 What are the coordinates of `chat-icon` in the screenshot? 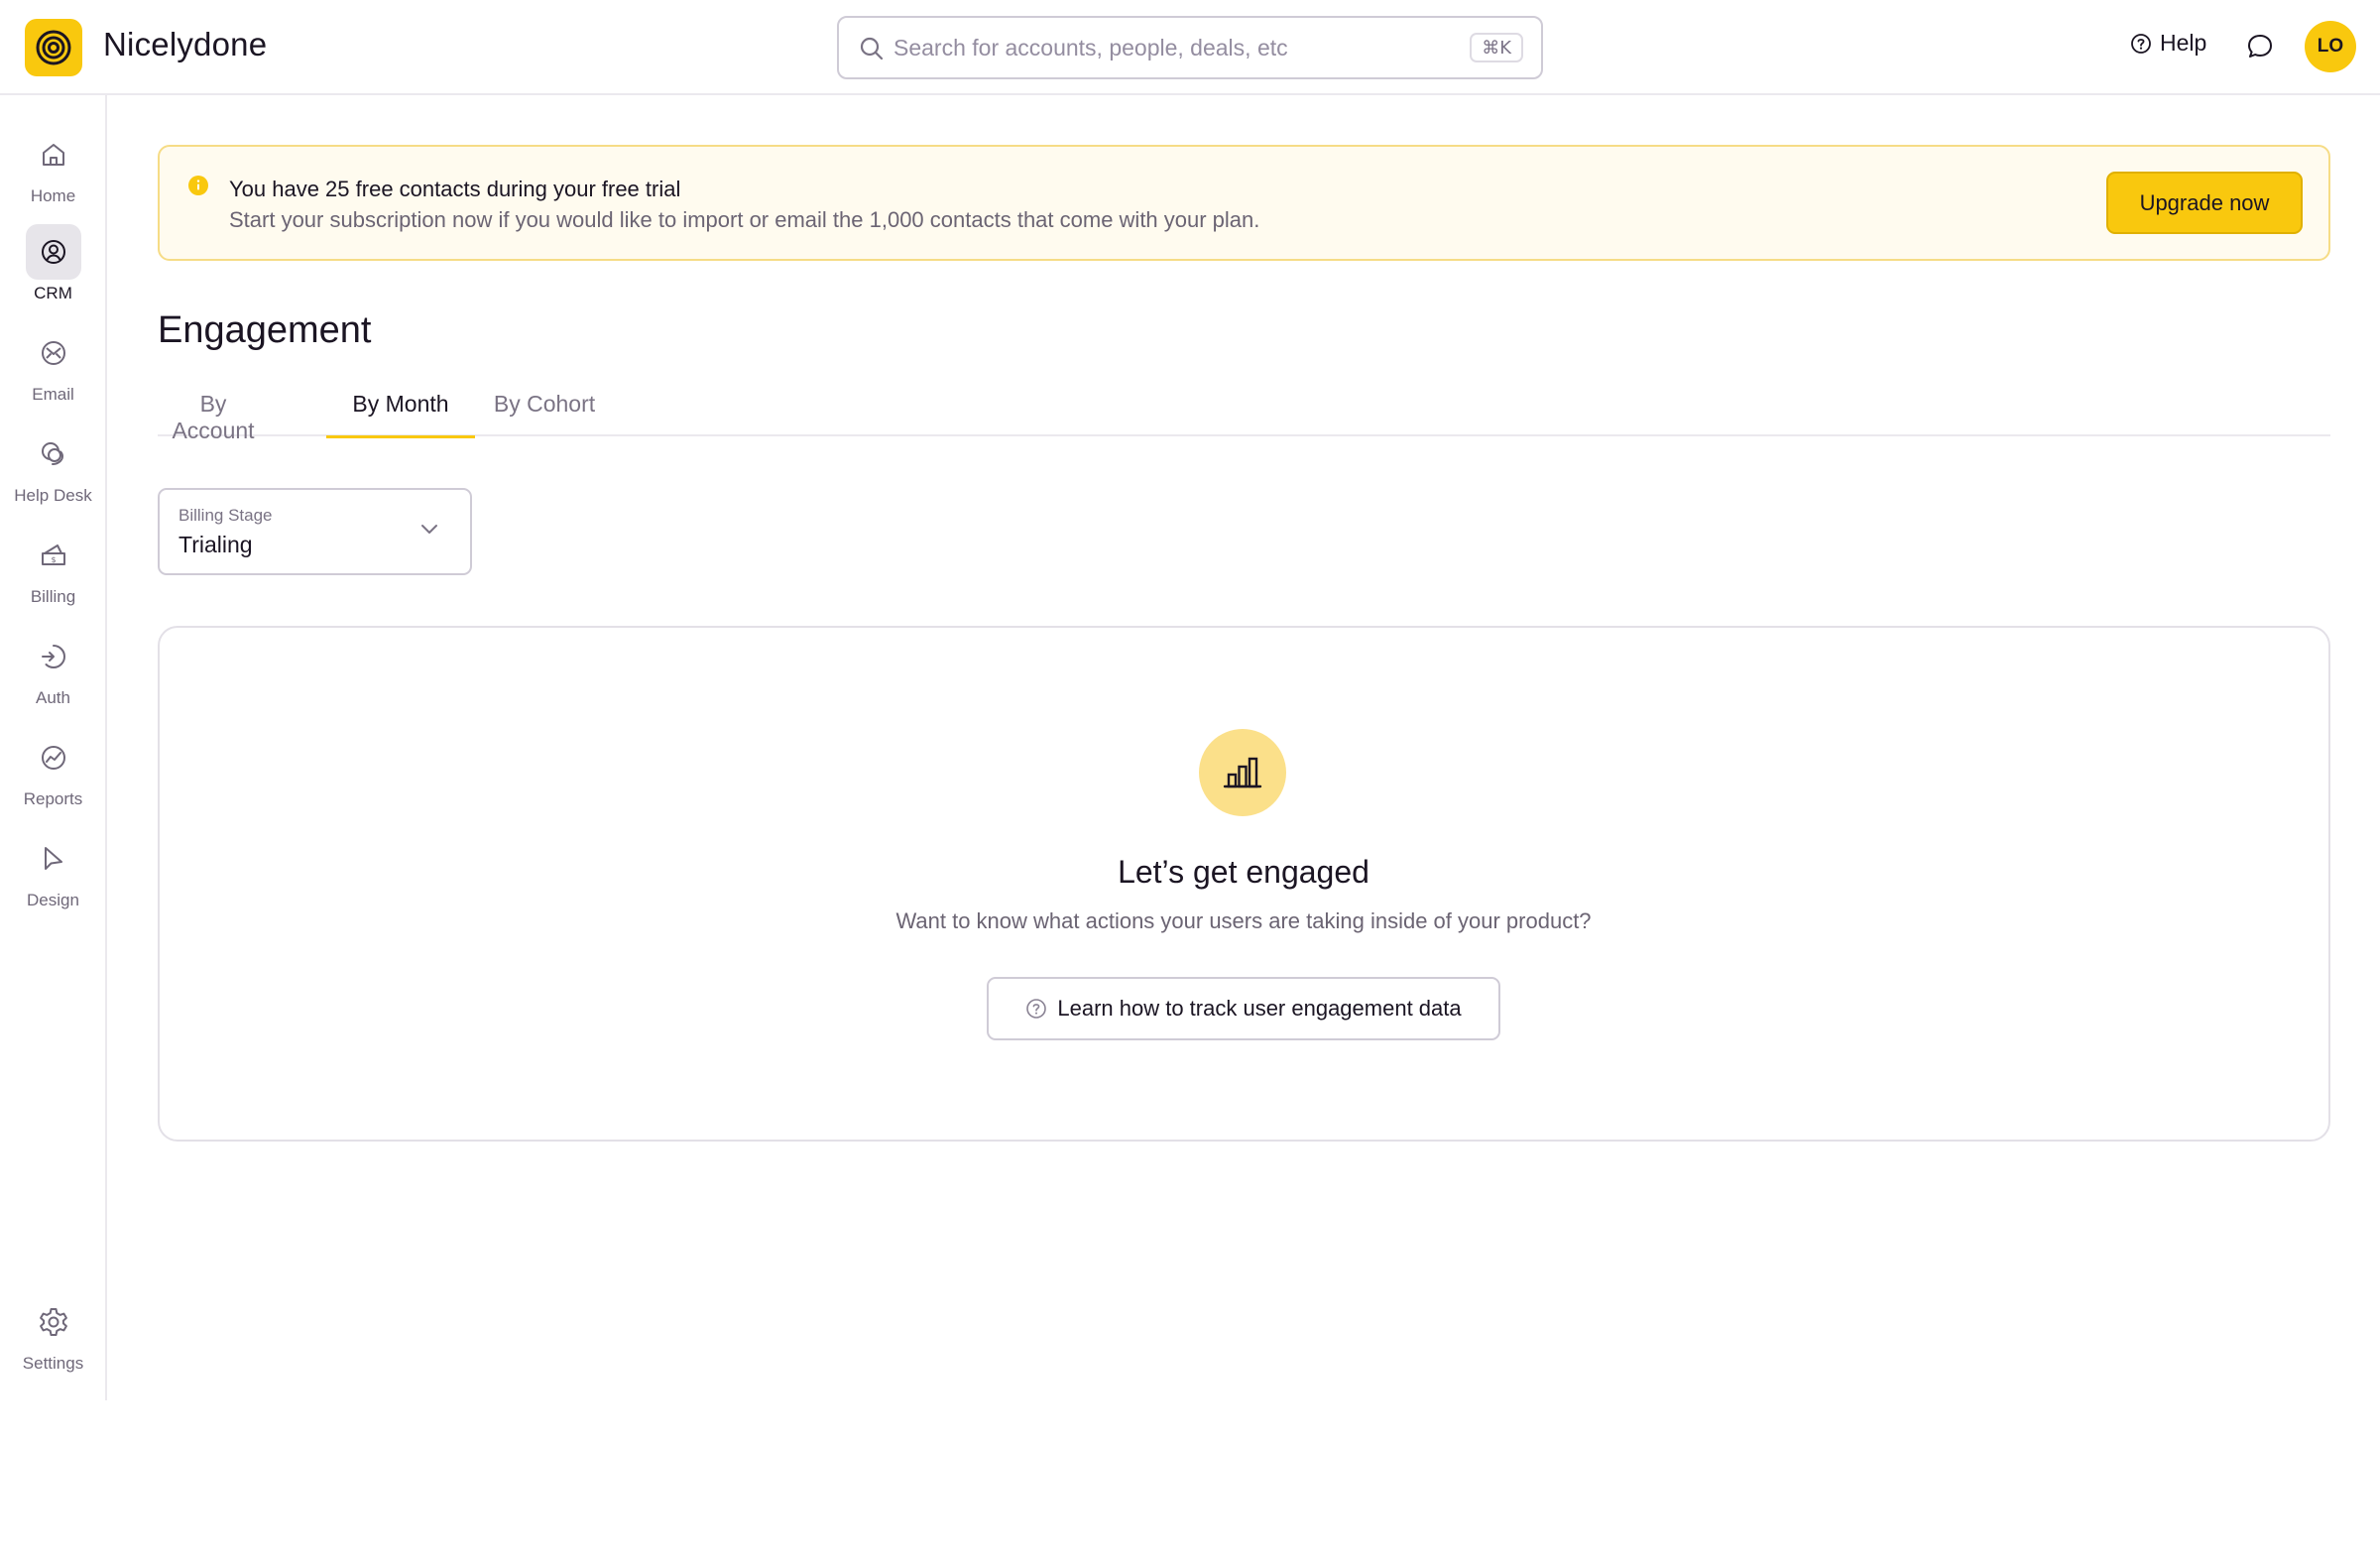 It's located at (2260, 47).